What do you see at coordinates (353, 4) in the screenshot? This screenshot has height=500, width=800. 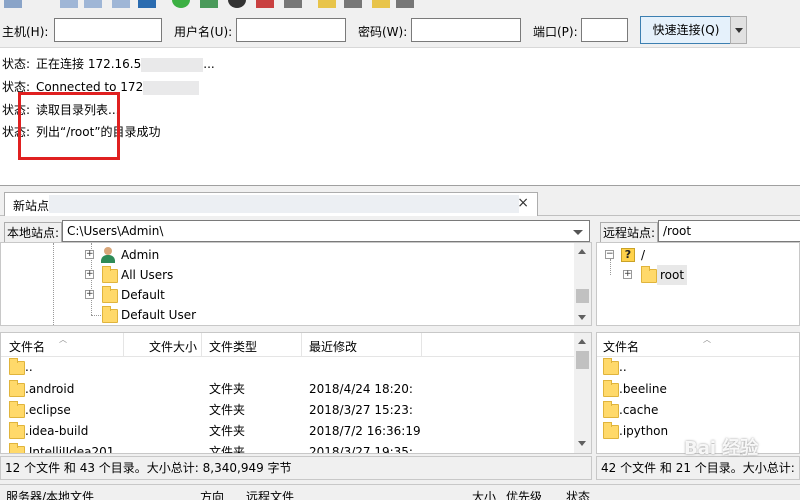 I see `compare-icon` at bounding box center [353, 4].